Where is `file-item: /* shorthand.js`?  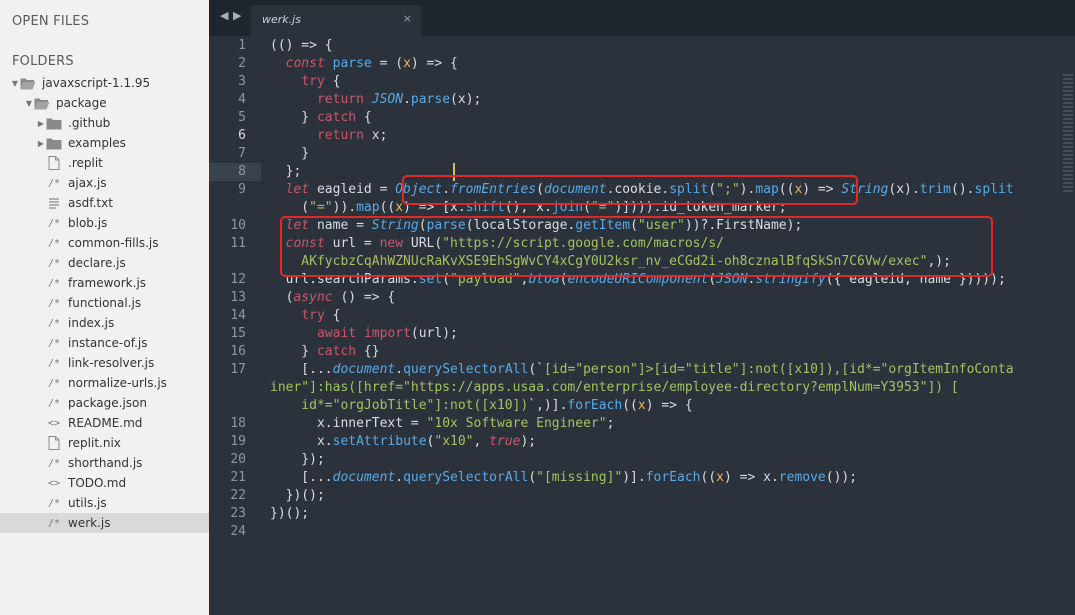
file-item: /* shorthand.js is located at coordinates (104, 463).